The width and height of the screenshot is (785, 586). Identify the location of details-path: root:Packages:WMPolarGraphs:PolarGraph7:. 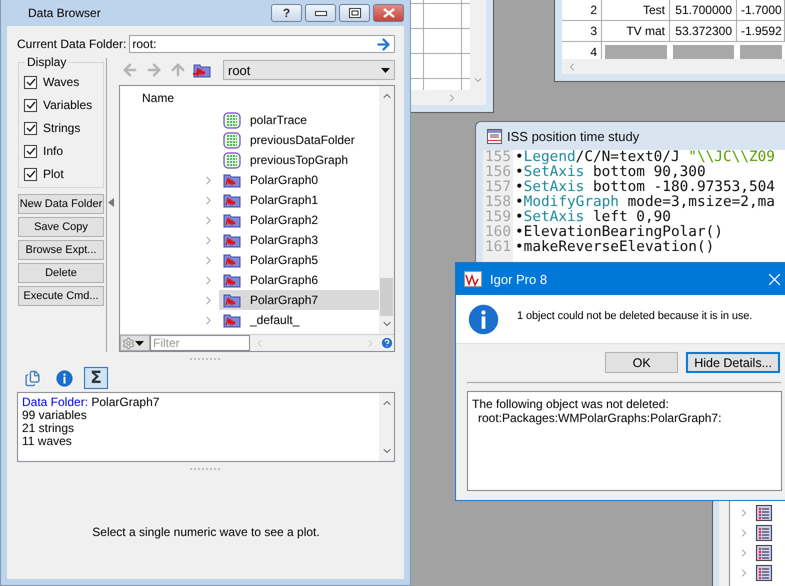
(599, 418).